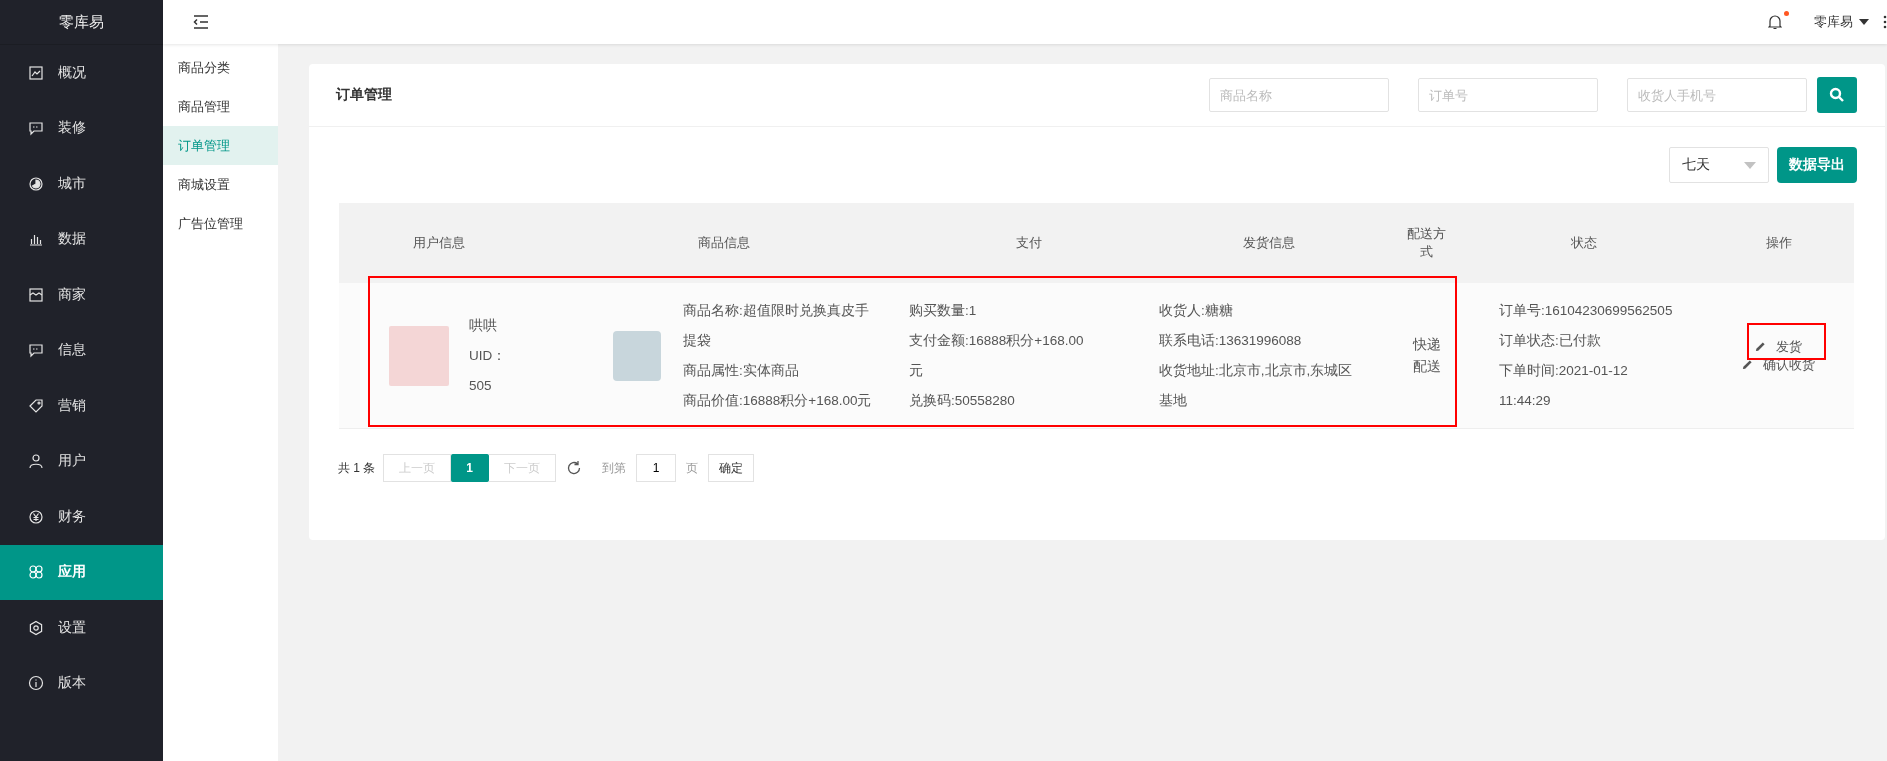 This screenshot has width=1887, height=761. I want to click on table-cell-text: 下单时间:2021-01-12 11:44:29, so click(1564, 385).